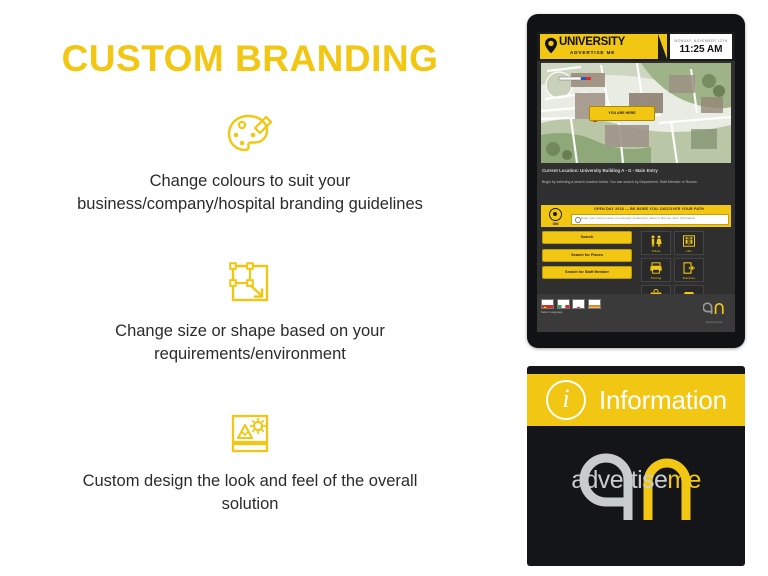 The height and width of the screenshot is (576, 768). Describe the element at coordinates (701, 41) in the screenshot. I see `clock-date: MONDAY, NOVEMBER 12TH` at that location.